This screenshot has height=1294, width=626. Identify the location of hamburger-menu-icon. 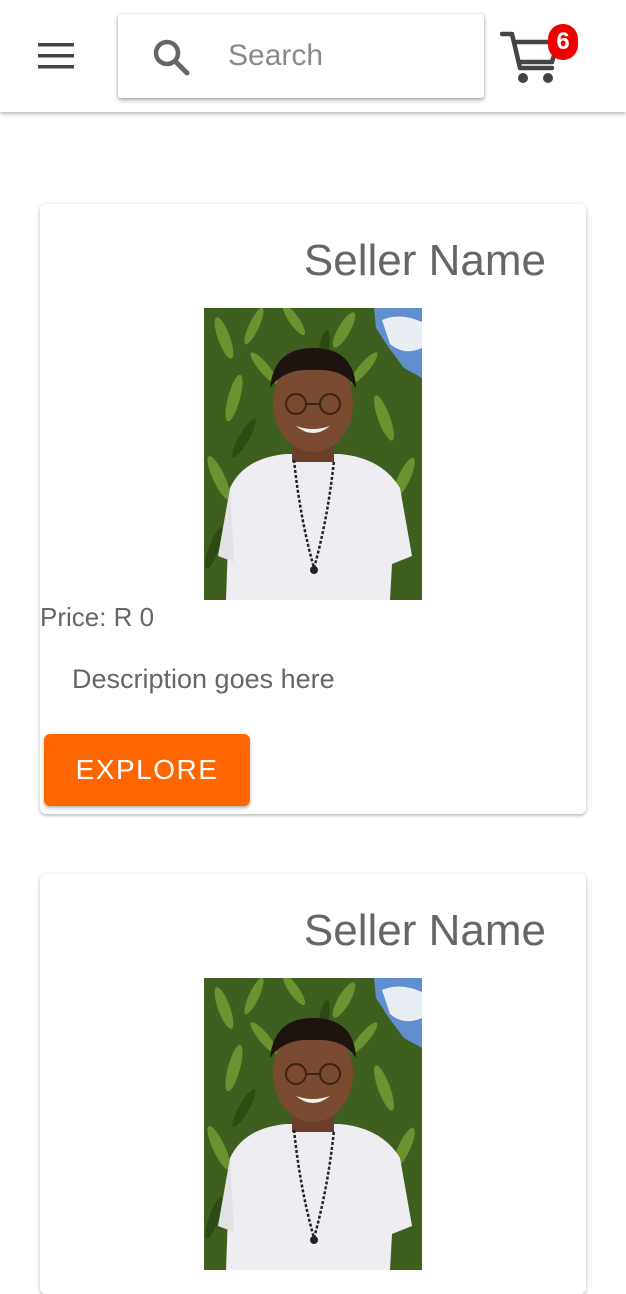
(56, 56).